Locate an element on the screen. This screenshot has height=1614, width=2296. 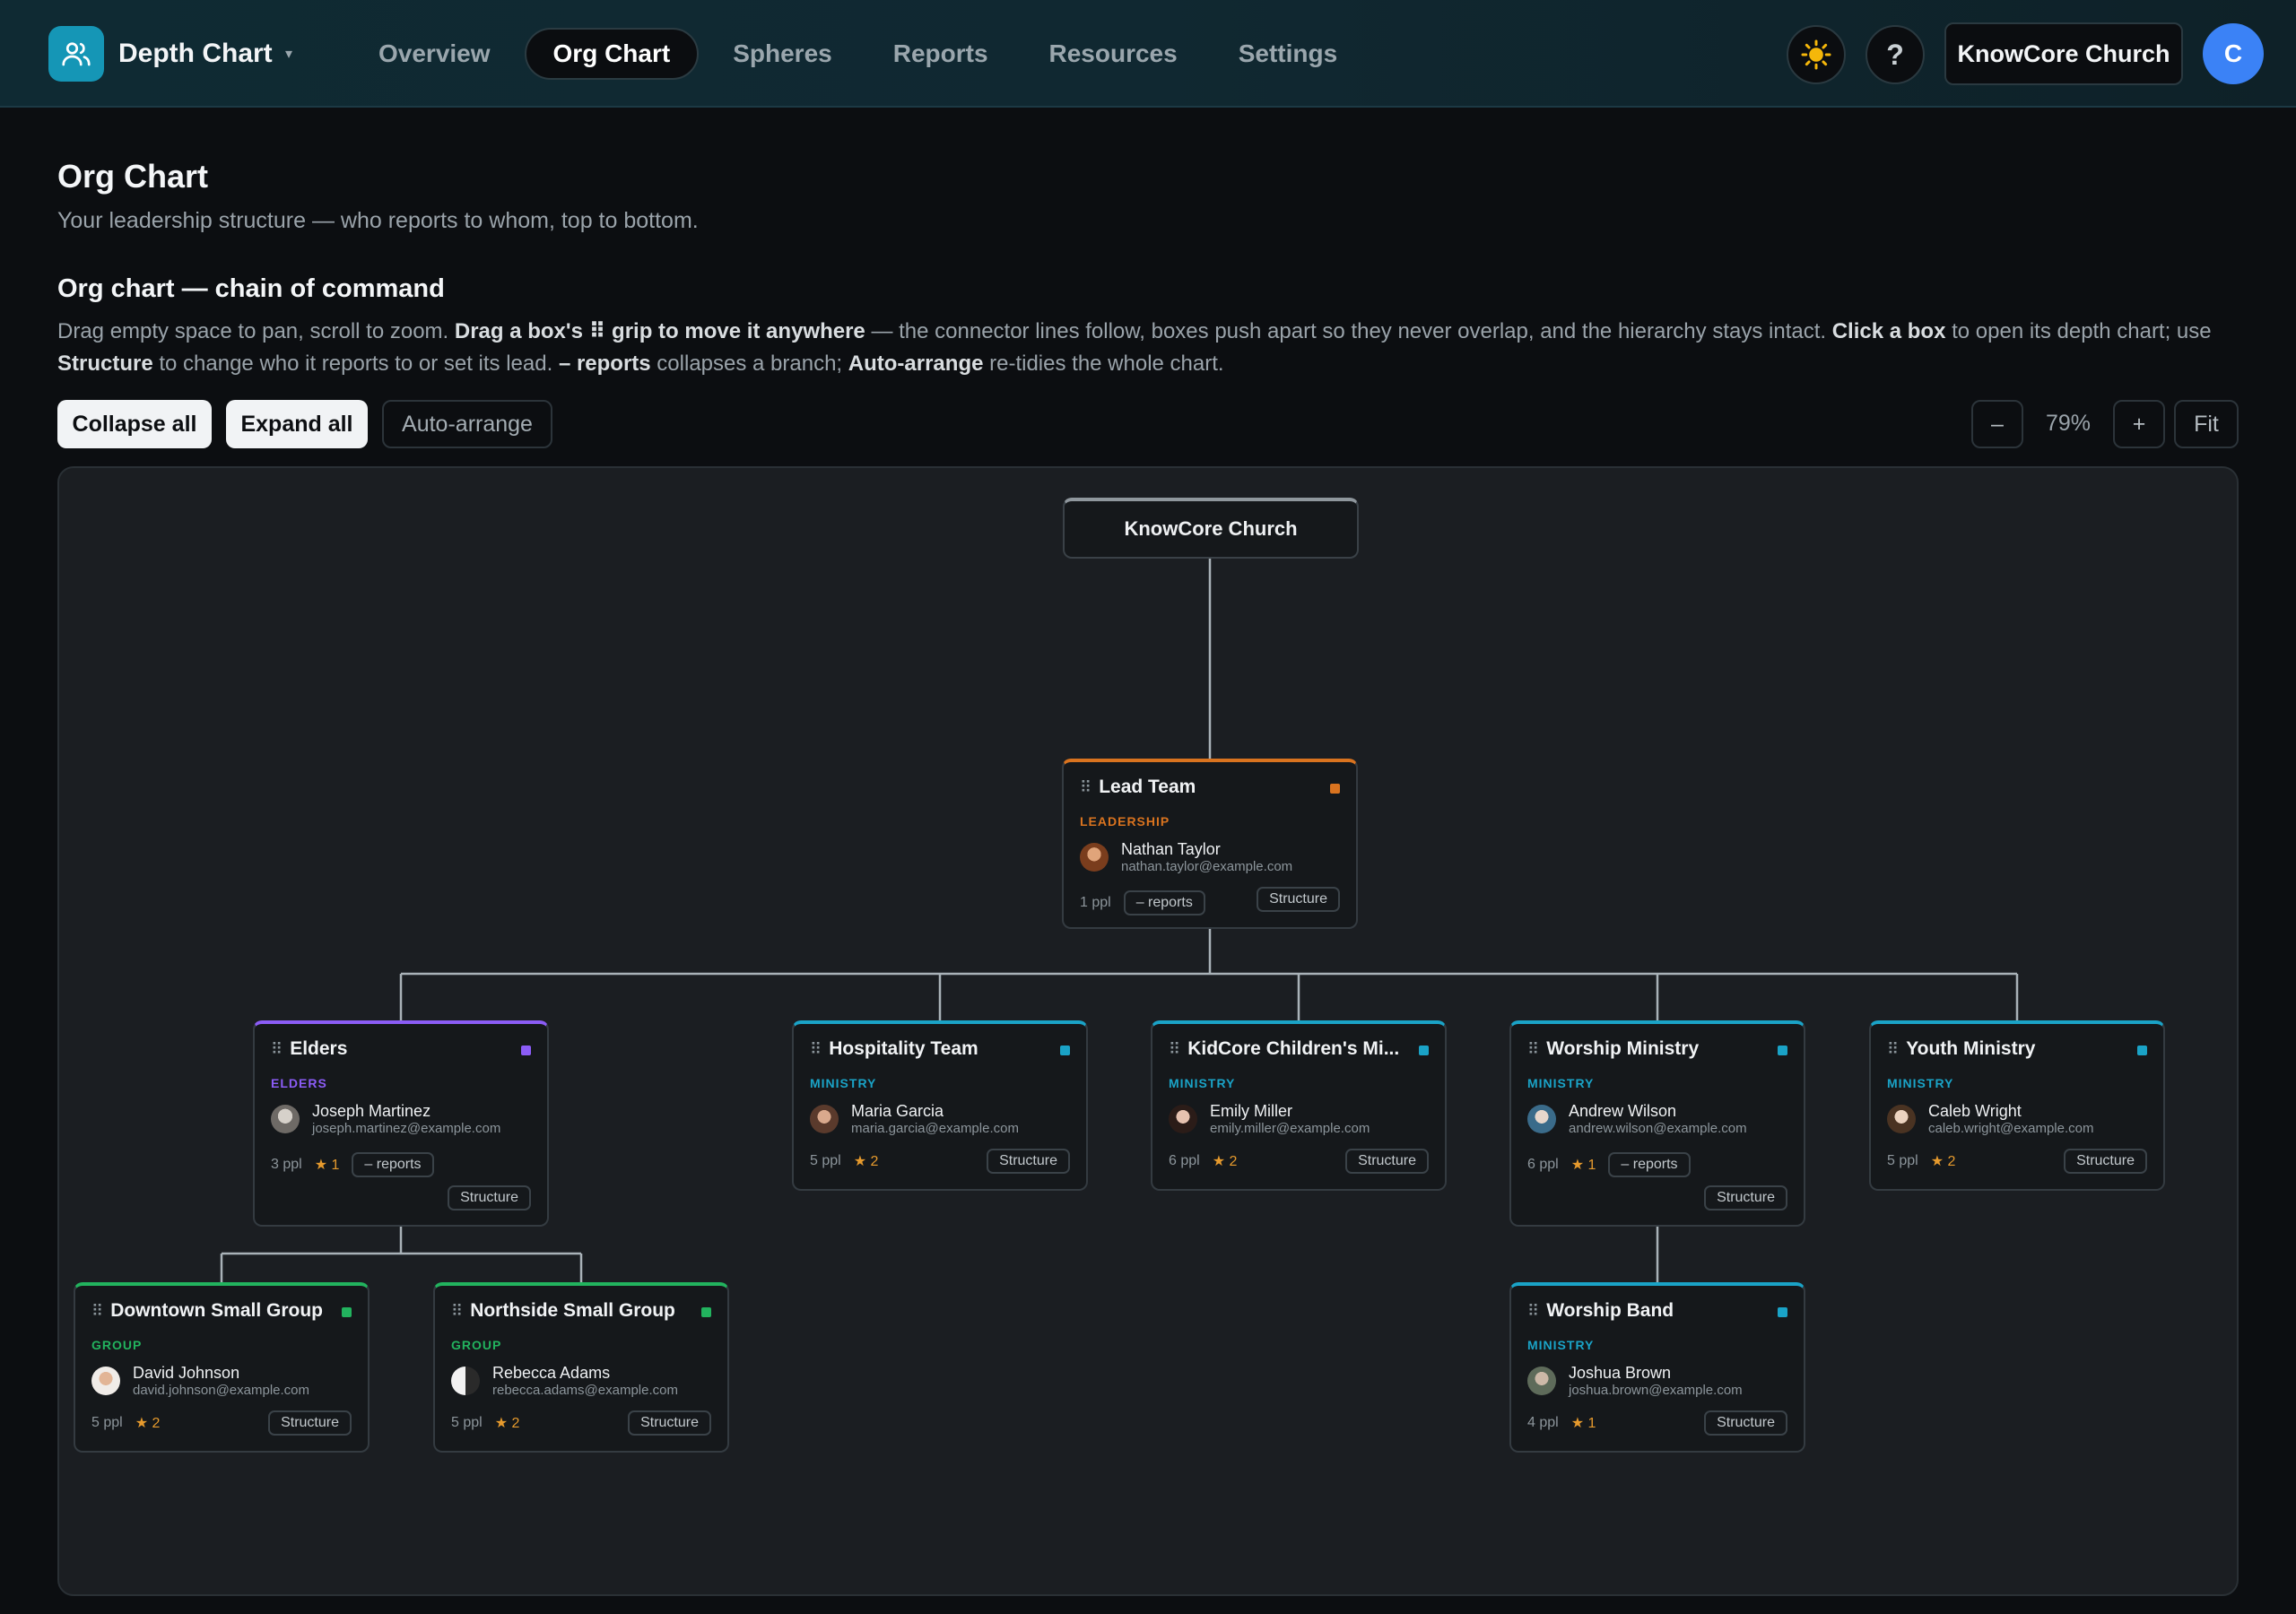
lead-email: caleb.wright@example.com is located at coordinates (2011, 1128).